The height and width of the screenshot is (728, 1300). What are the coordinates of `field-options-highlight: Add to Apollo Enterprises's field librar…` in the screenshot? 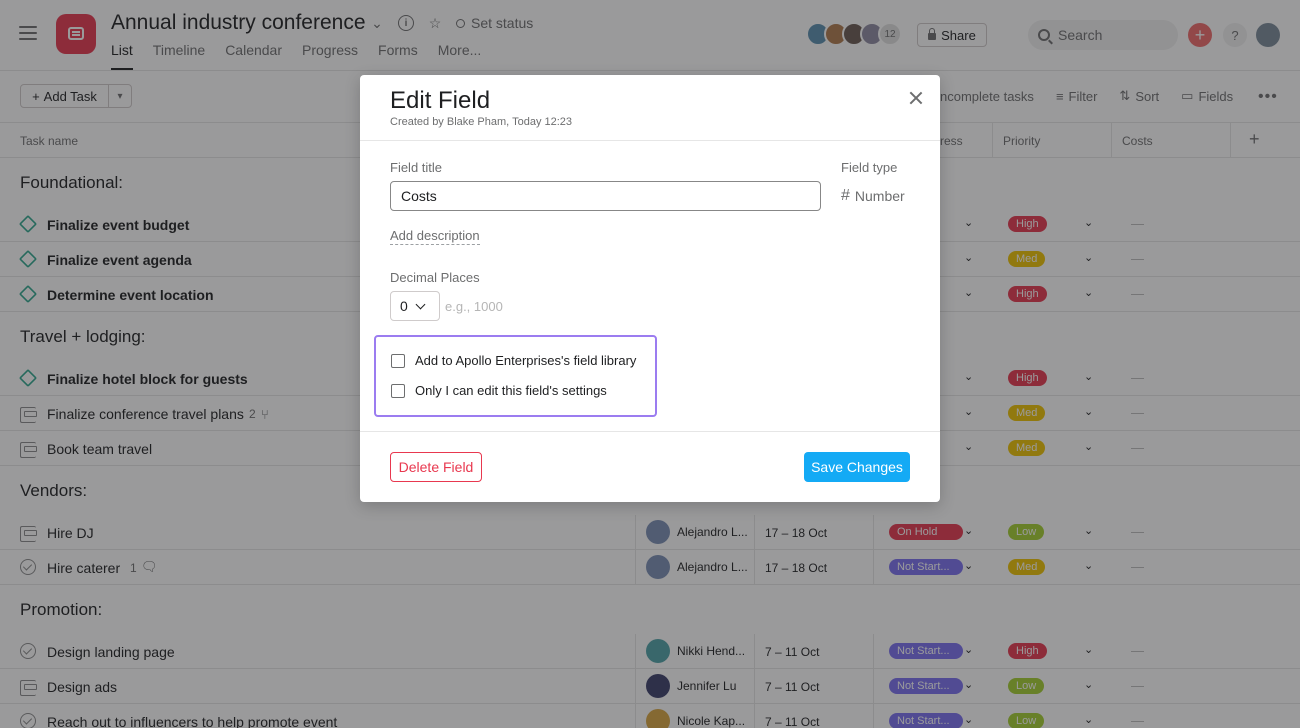 It's located at (515, 376).